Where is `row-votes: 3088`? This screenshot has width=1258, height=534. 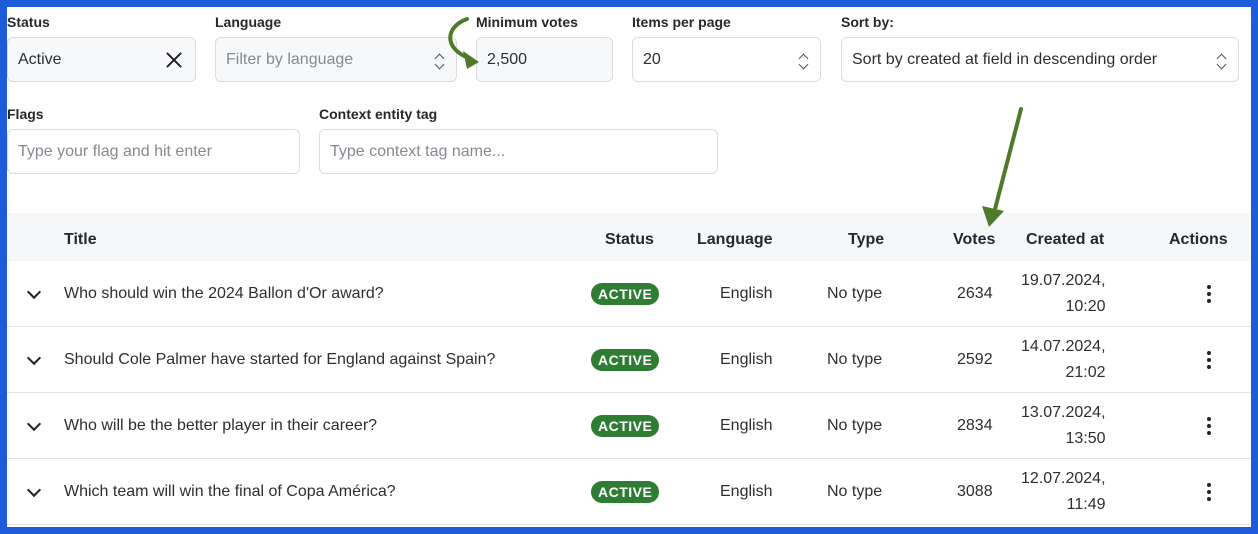
row-votes: 3088 is located at coordinates (975, 491).